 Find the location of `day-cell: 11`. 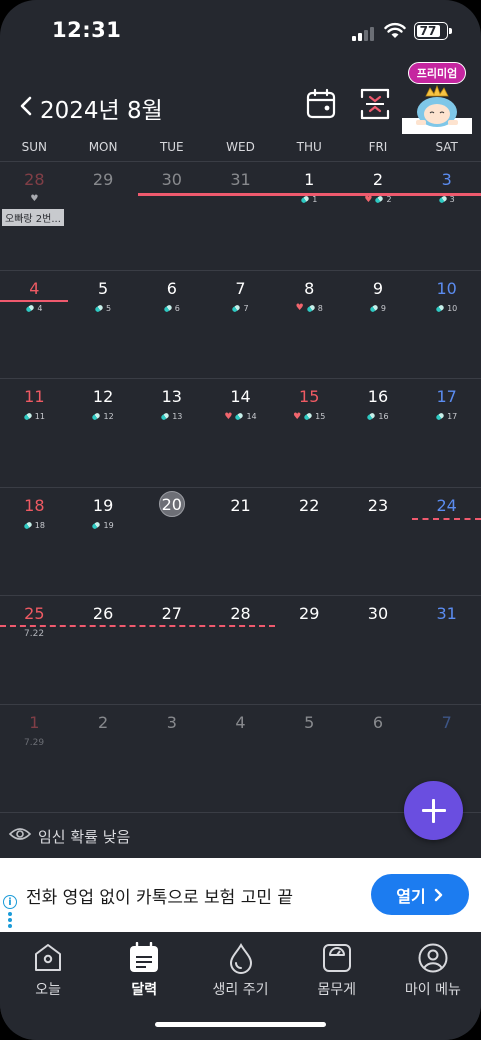

day-cell: 11 is located at coordinates (309, 216).